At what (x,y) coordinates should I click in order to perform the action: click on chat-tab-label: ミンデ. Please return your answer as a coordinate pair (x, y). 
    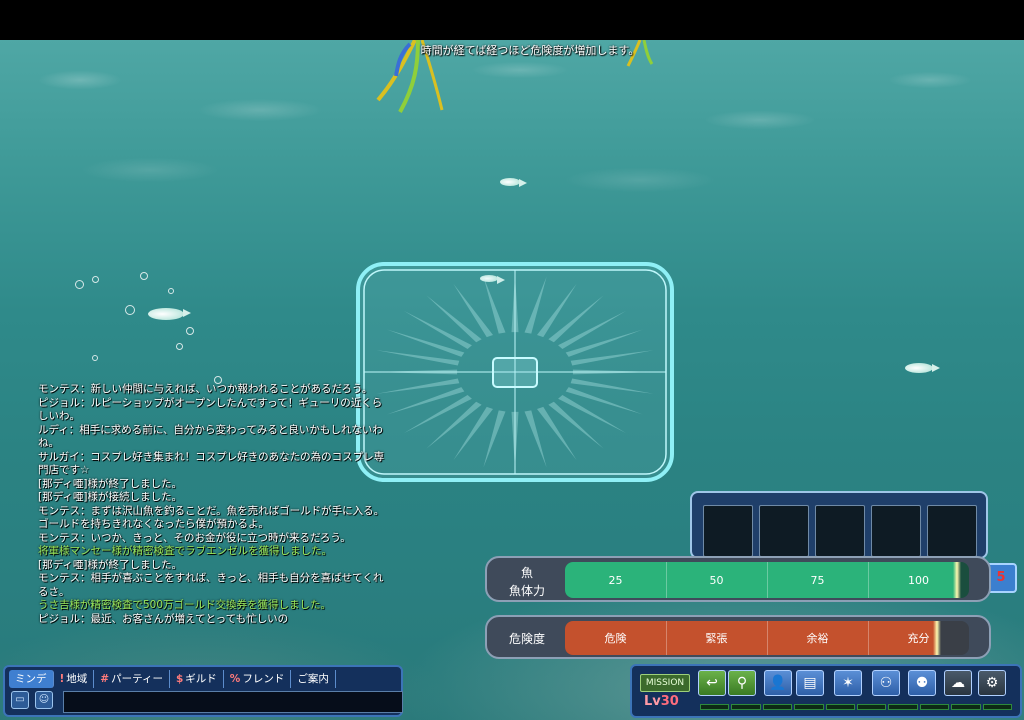
    Looking at the image, I should click on (31, 679).